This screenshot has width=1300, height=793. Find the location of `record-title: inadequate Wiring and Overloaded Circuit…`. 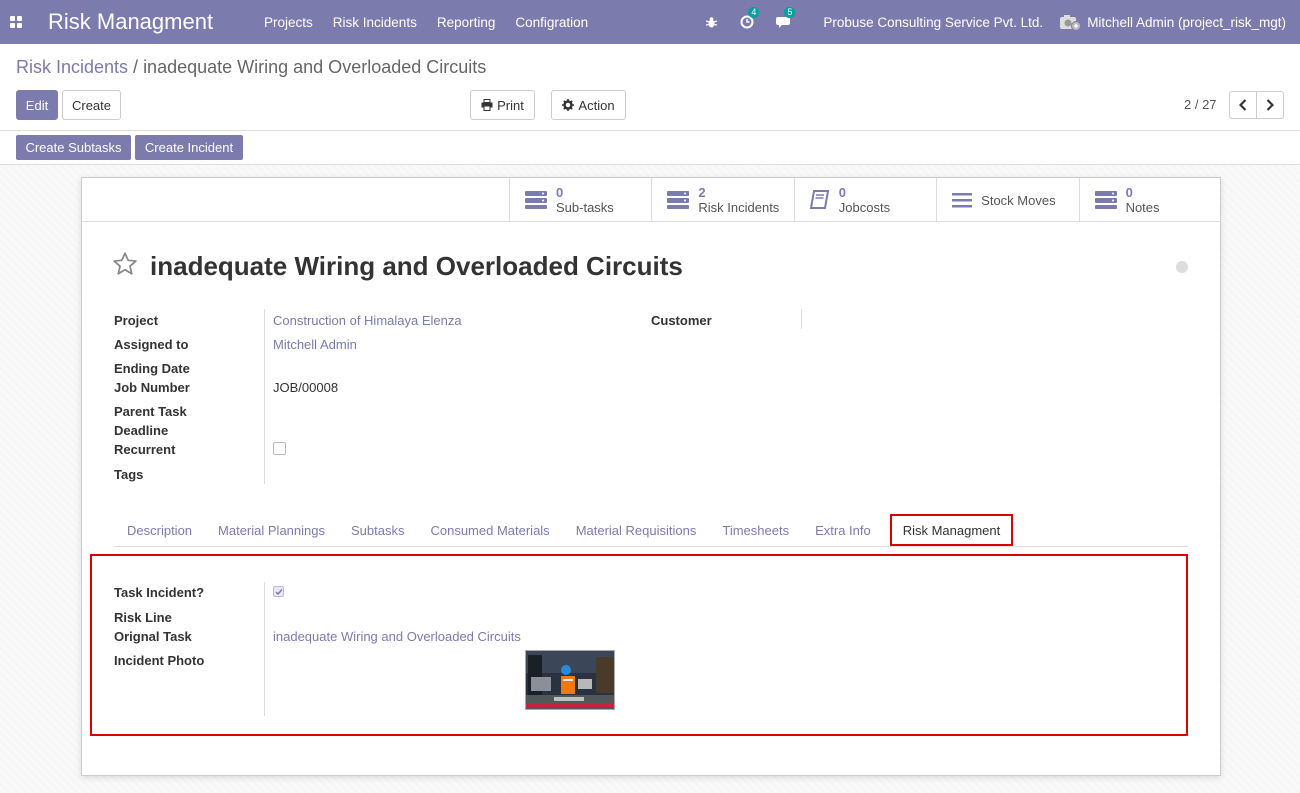

record-title: inadequate Wiring and Overloaded Circuit… is located at coordinates (416, 266).